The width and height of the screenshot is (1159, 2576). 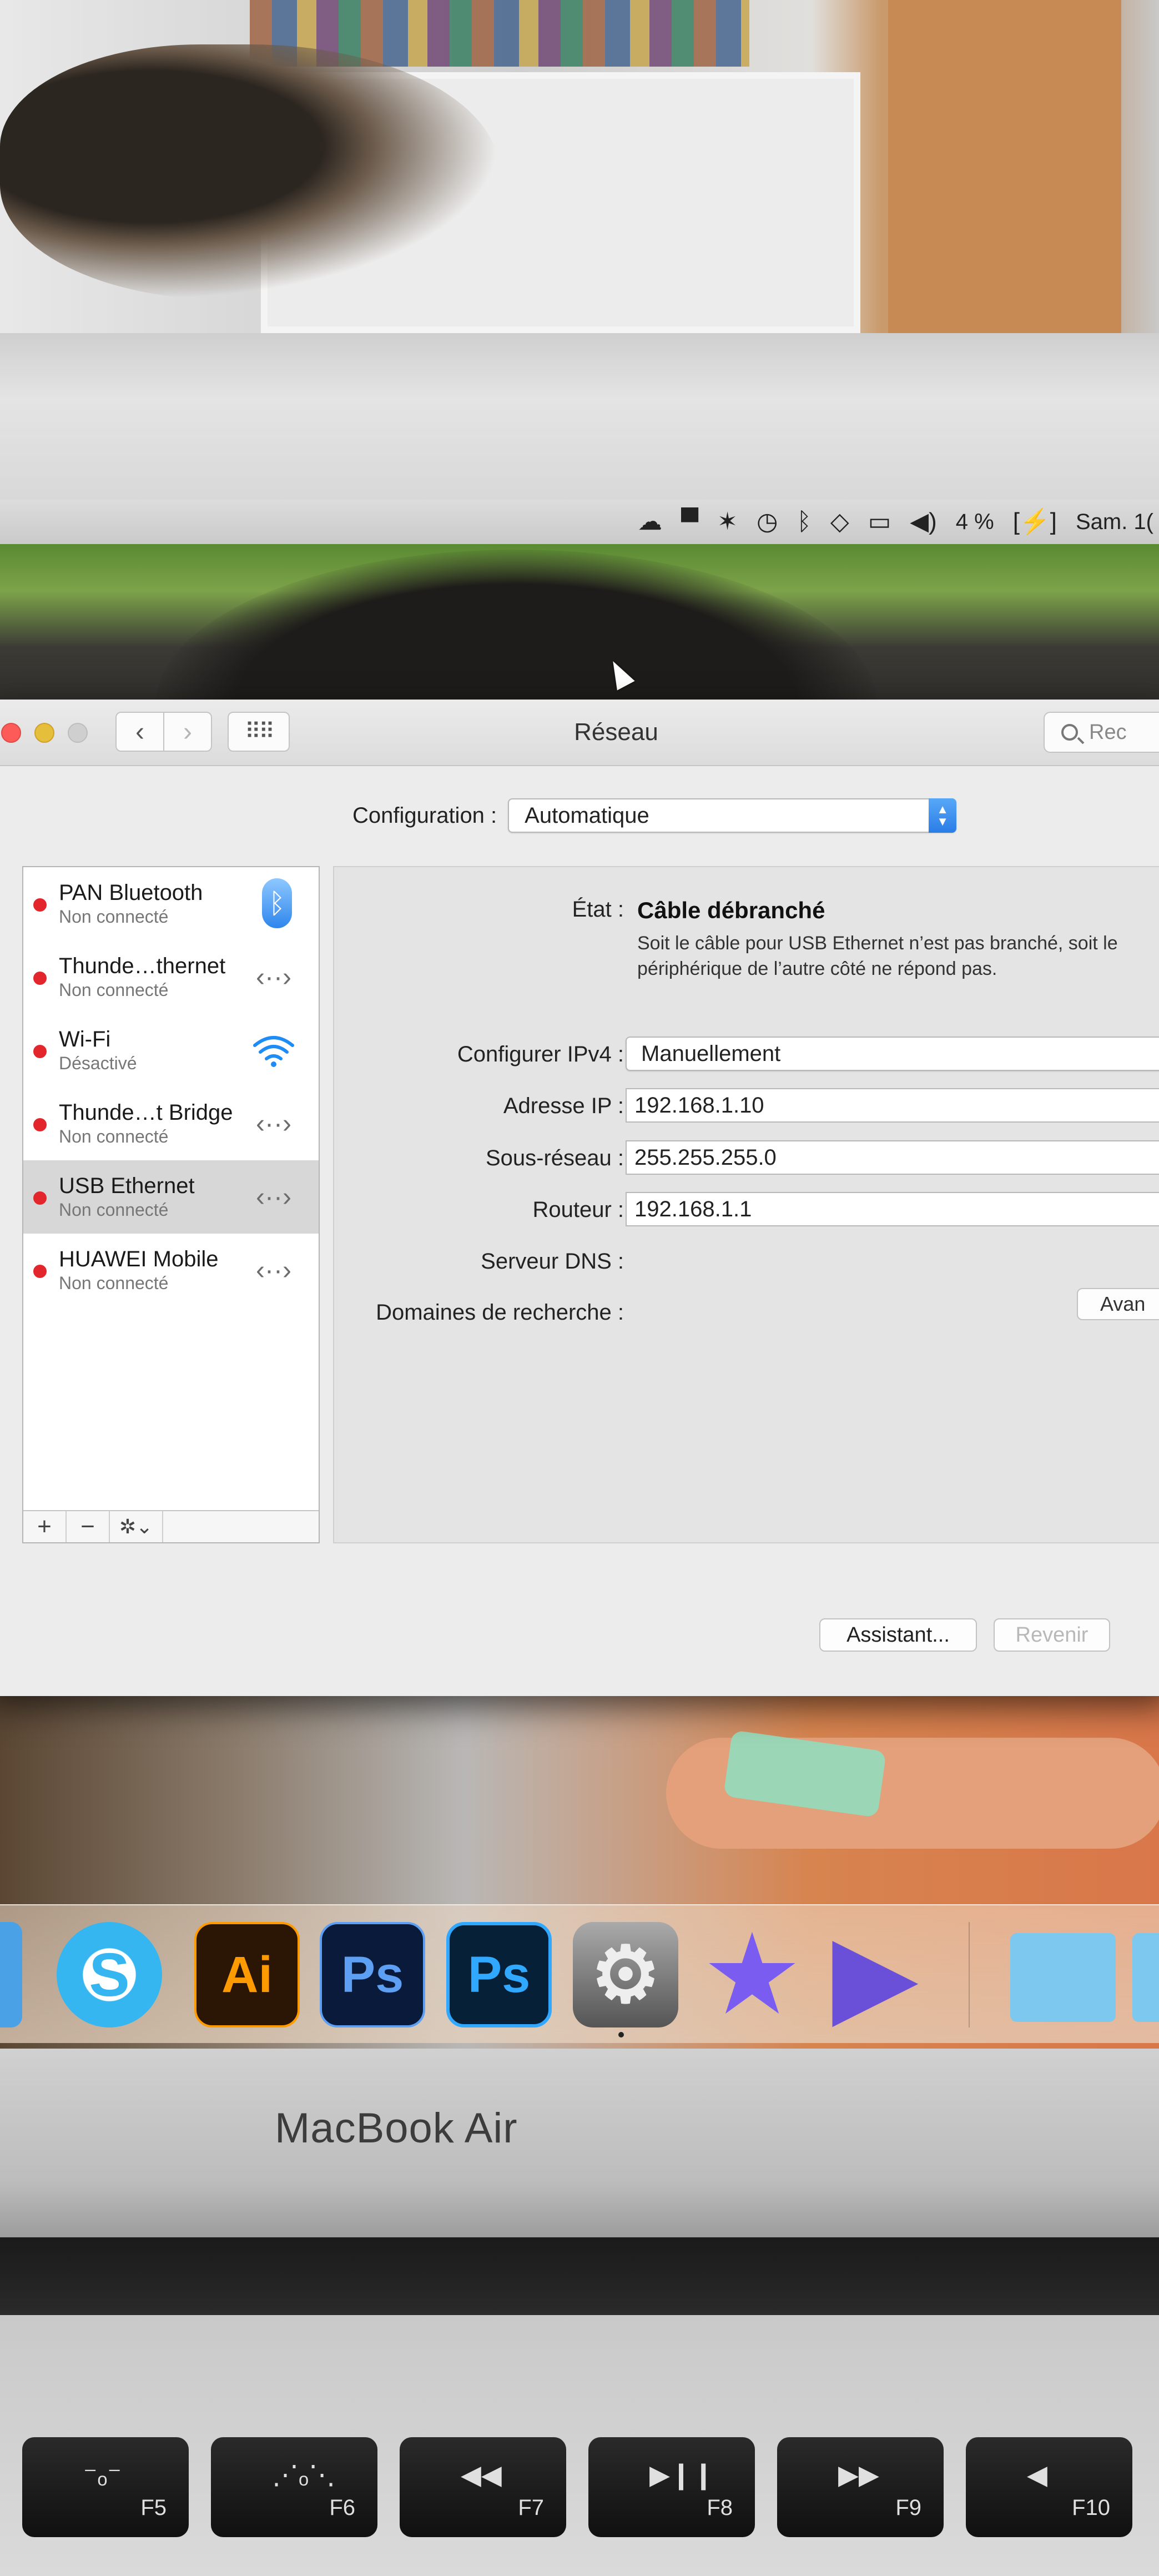 What do you see at coordinates (625, 1975) in the screenshot?
I see `dock-system-preferences-icon: ⚙` at bounding box center [625, 1975].